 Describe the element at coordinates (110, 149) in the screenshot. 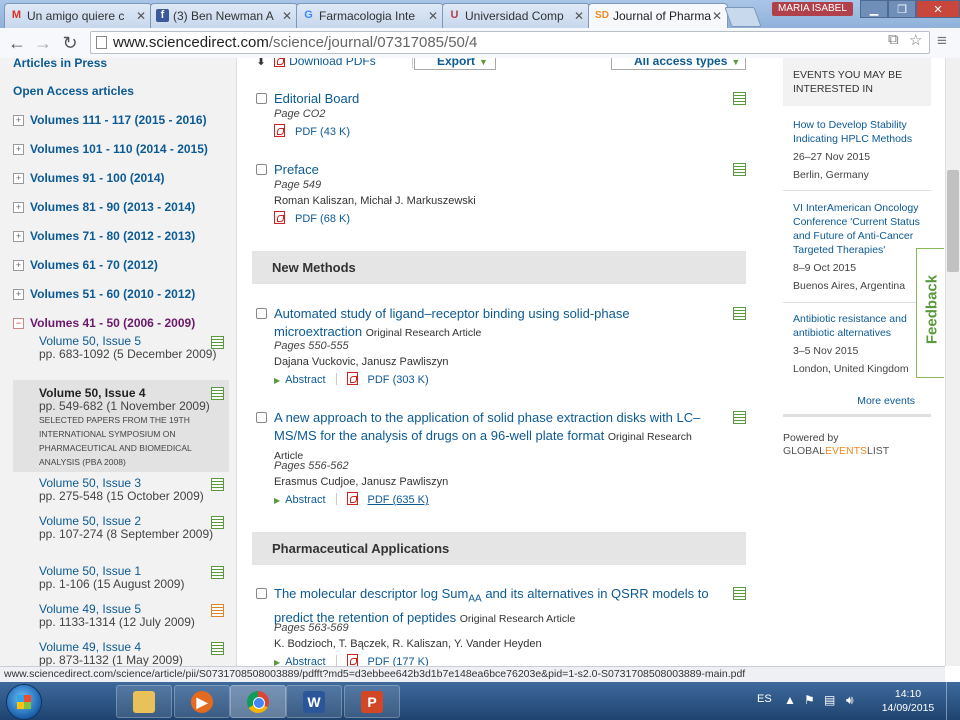

I see `volume-group: + Volumes 101 - 110 (2014 - 2015)` at that location.